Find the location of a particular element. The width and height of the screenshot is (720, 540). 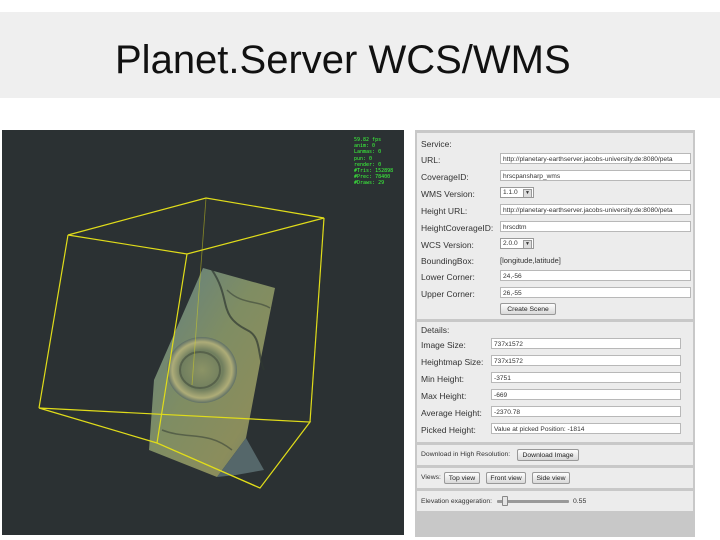

heightmap-size-field: 737x1572 is located at coordinates (586, 360).